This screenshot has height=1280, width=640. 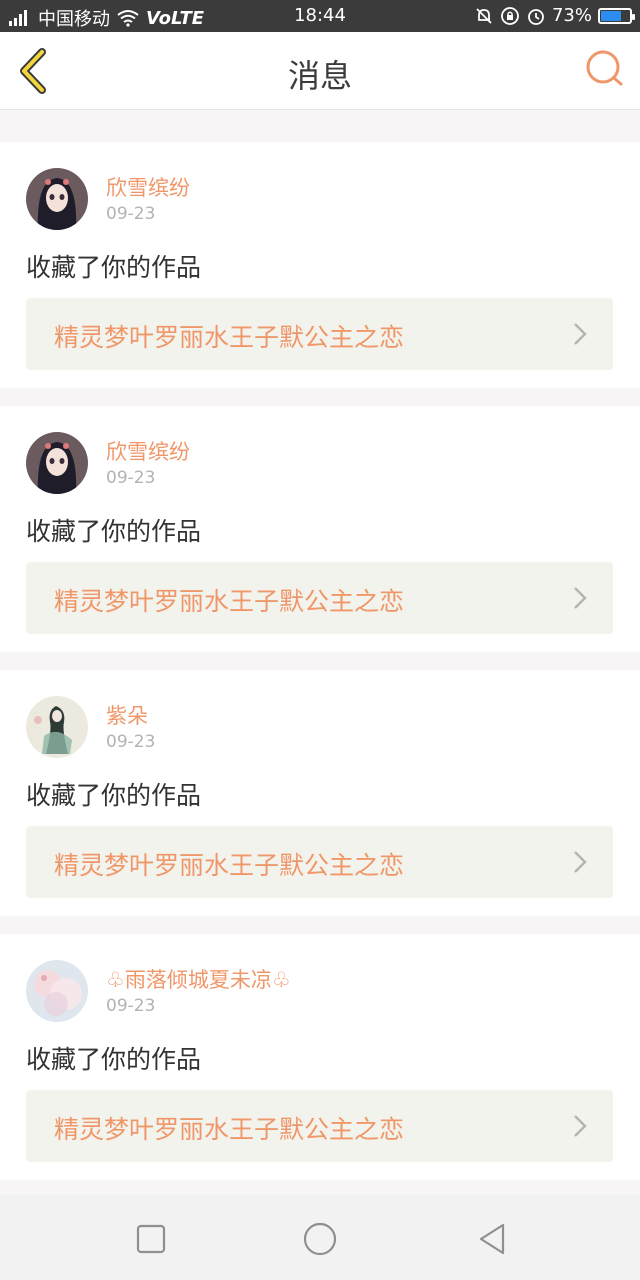 What do you see at coordinates (484, 15) in the screenshot?
I see `mute-bell-icon` at bounding box center [484, 15].